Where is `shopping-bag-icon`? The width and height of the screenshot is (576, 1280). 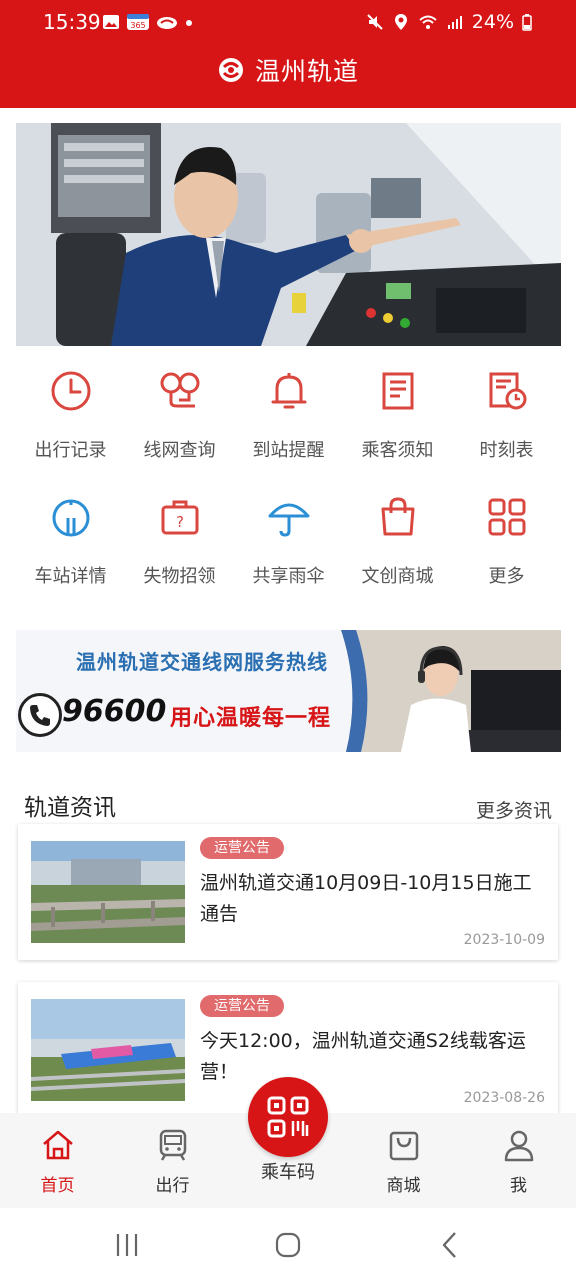 shopping-bag-icon is located at coordinates (397, 516).